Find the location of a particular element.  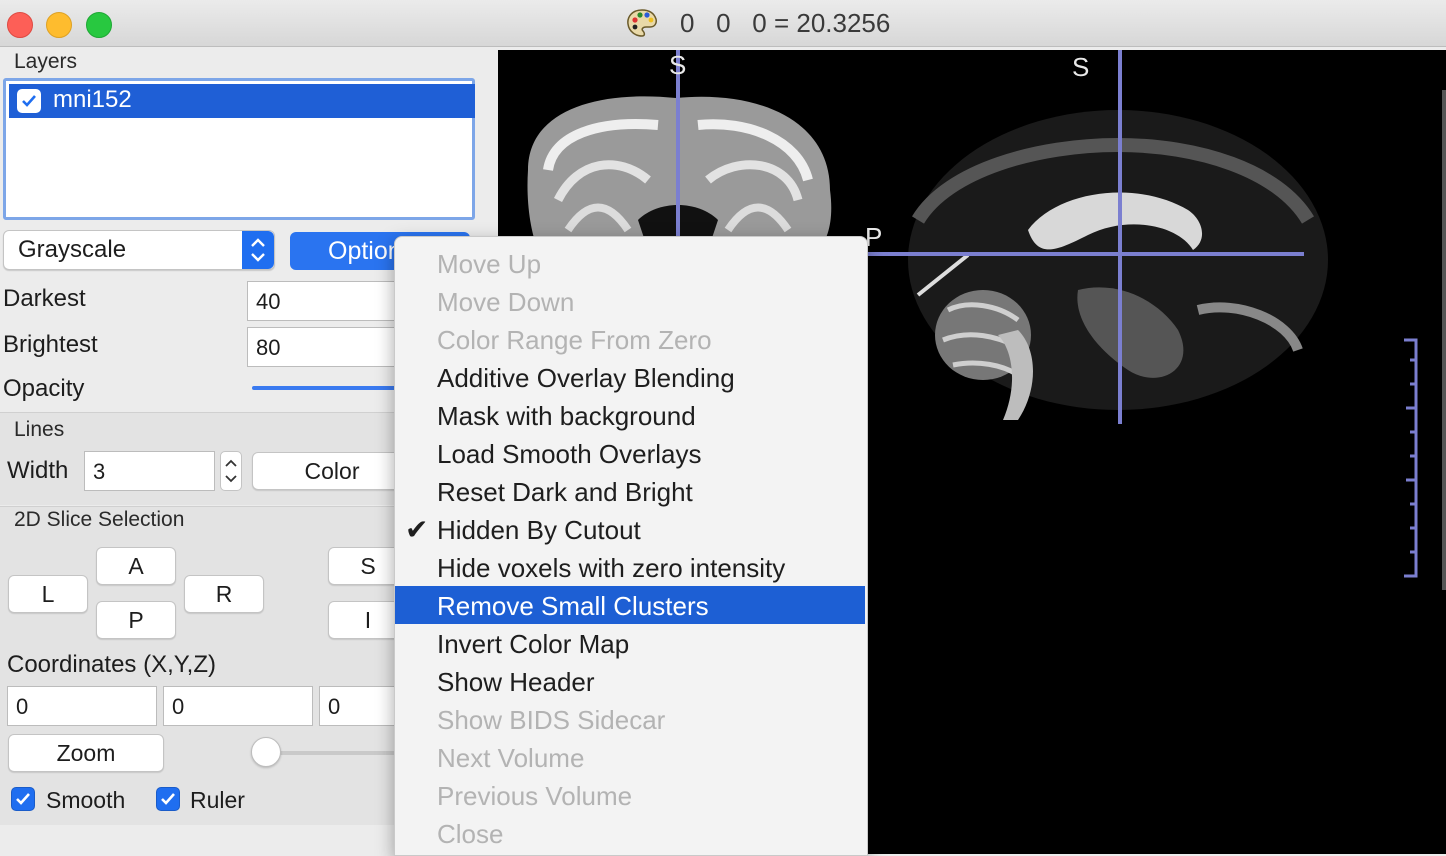

line-color-button-label: Color is located at coordinates (332, 471).